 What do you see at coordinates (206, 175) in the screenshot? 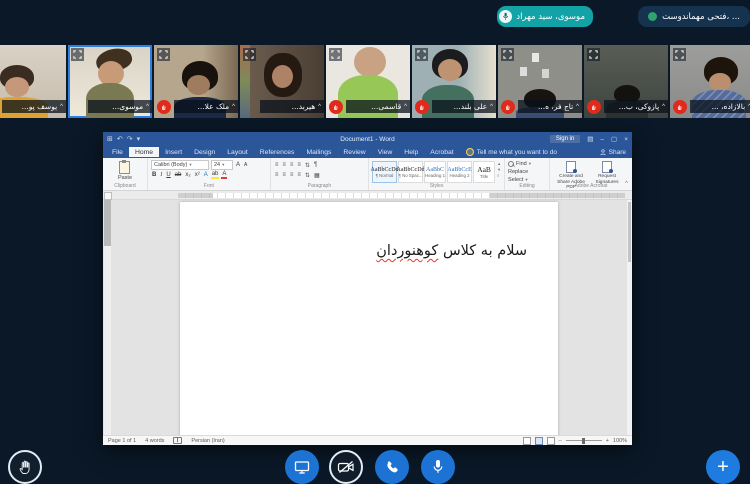
I see `text-effects-button: A` at bounding box center [206, 175].